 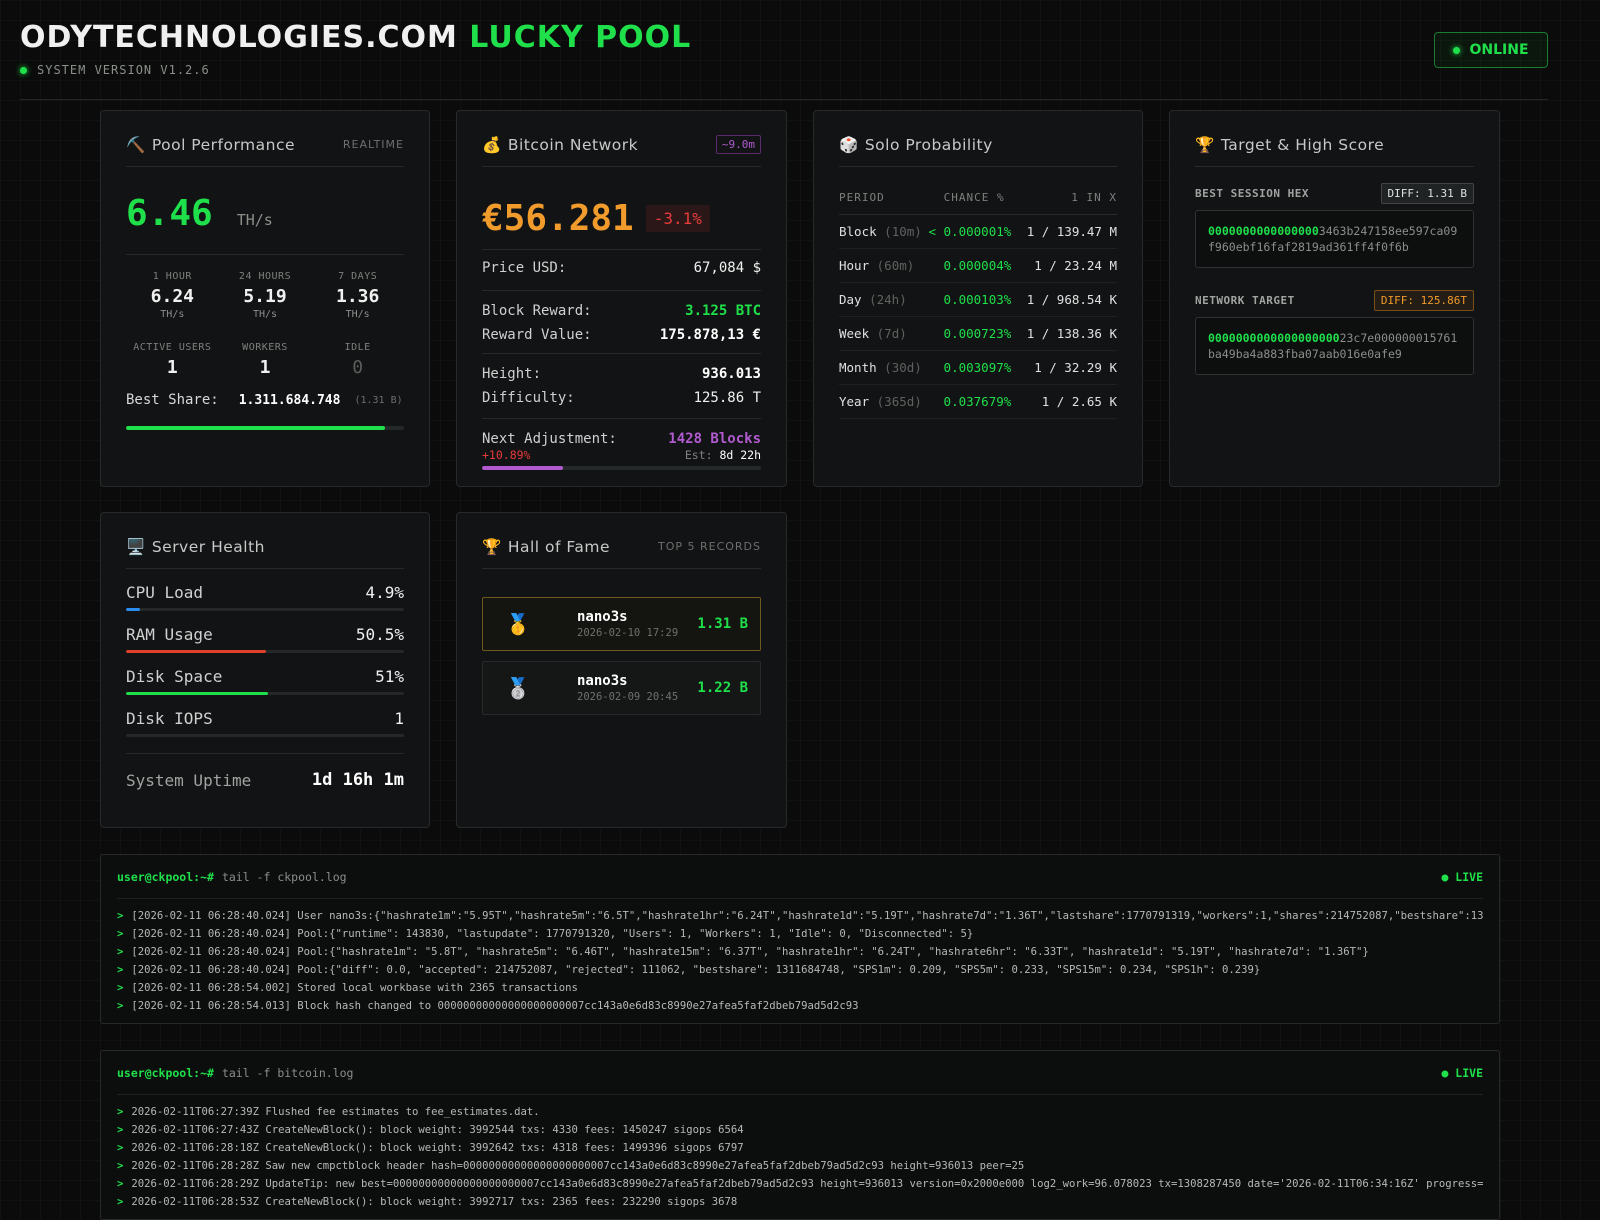 I want to click on card-header: ⛏️ Pool Performance REALTIME, so click(x=265, y=139).